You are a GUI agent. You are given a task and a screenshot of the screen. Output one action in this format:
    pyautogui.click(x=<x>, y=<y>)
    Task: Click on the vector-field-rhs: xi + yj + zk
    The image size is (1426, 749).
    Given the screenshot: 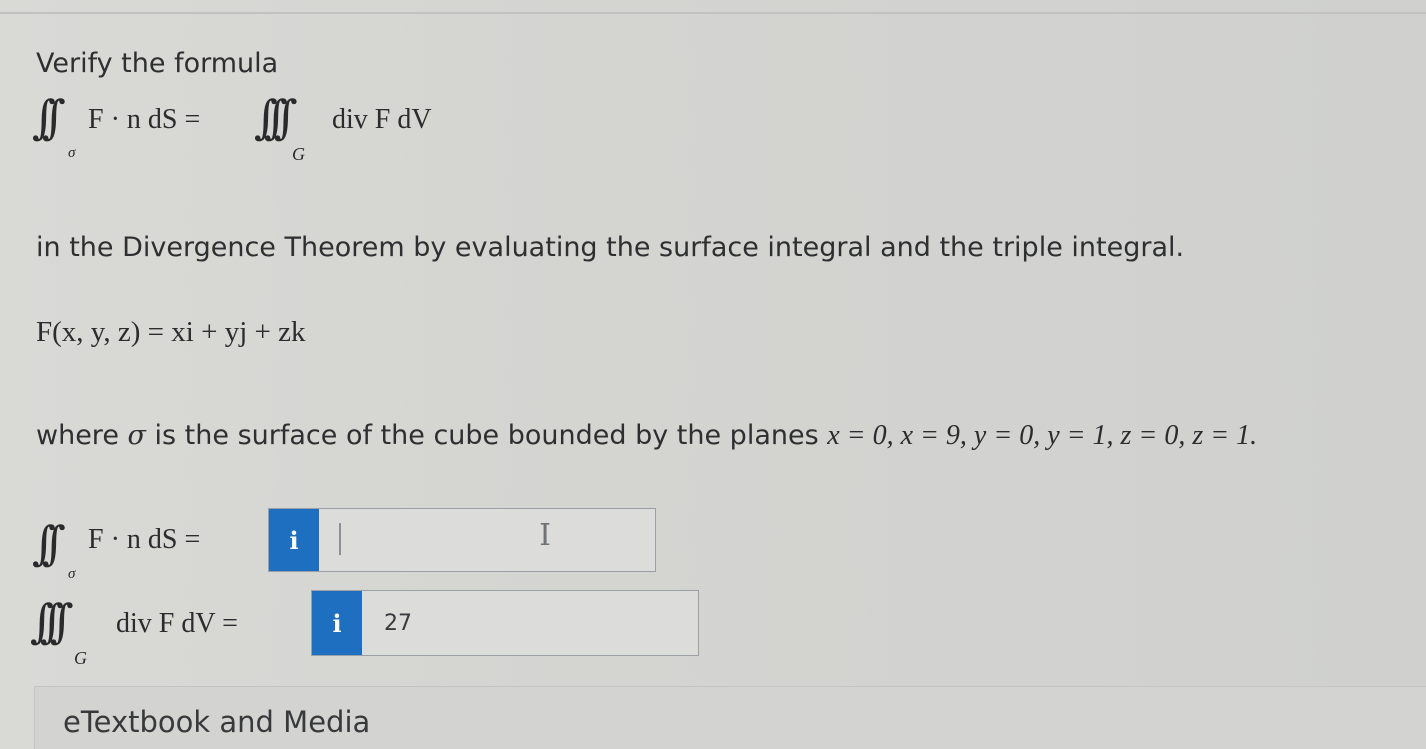 What is the action you would take?
    pyautogui.click(x=238, y=332)
    